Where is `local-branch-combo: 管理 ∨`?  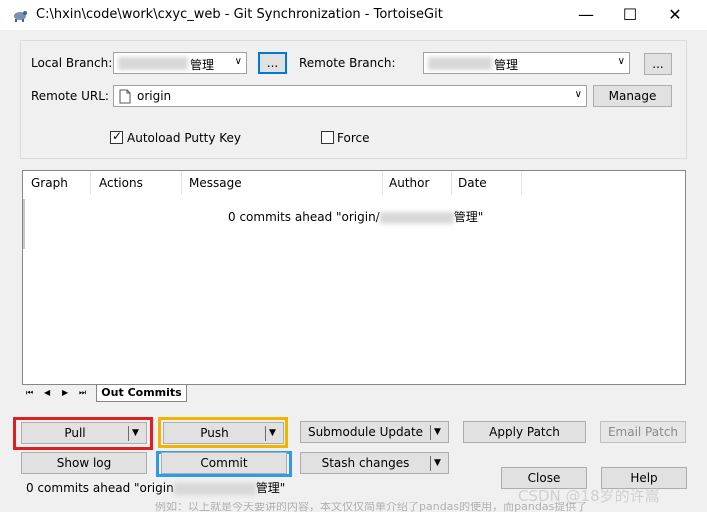 local-branch-combo: 管理 ∨ is located at coordinates (180, 63).